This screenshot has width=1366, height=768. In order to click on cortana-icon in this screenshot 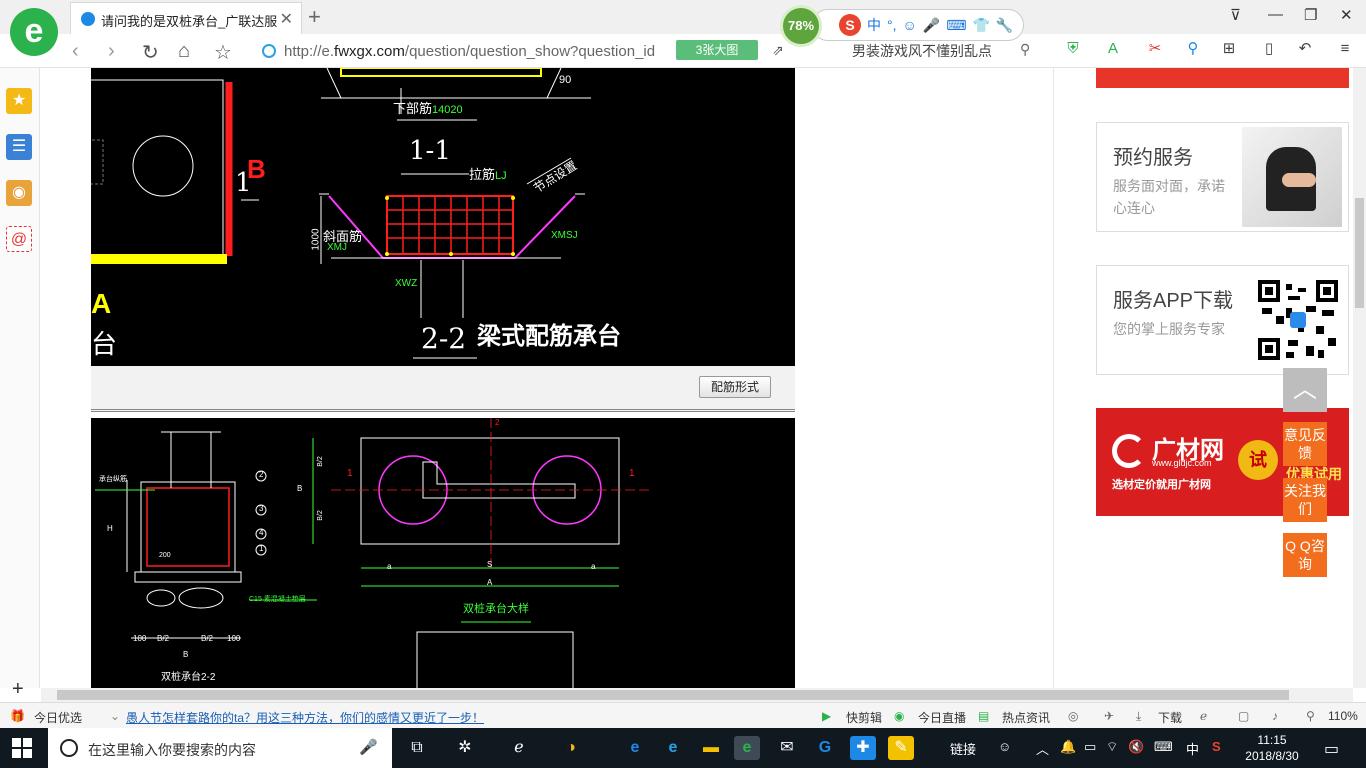, I will do `click(69, 748)`.